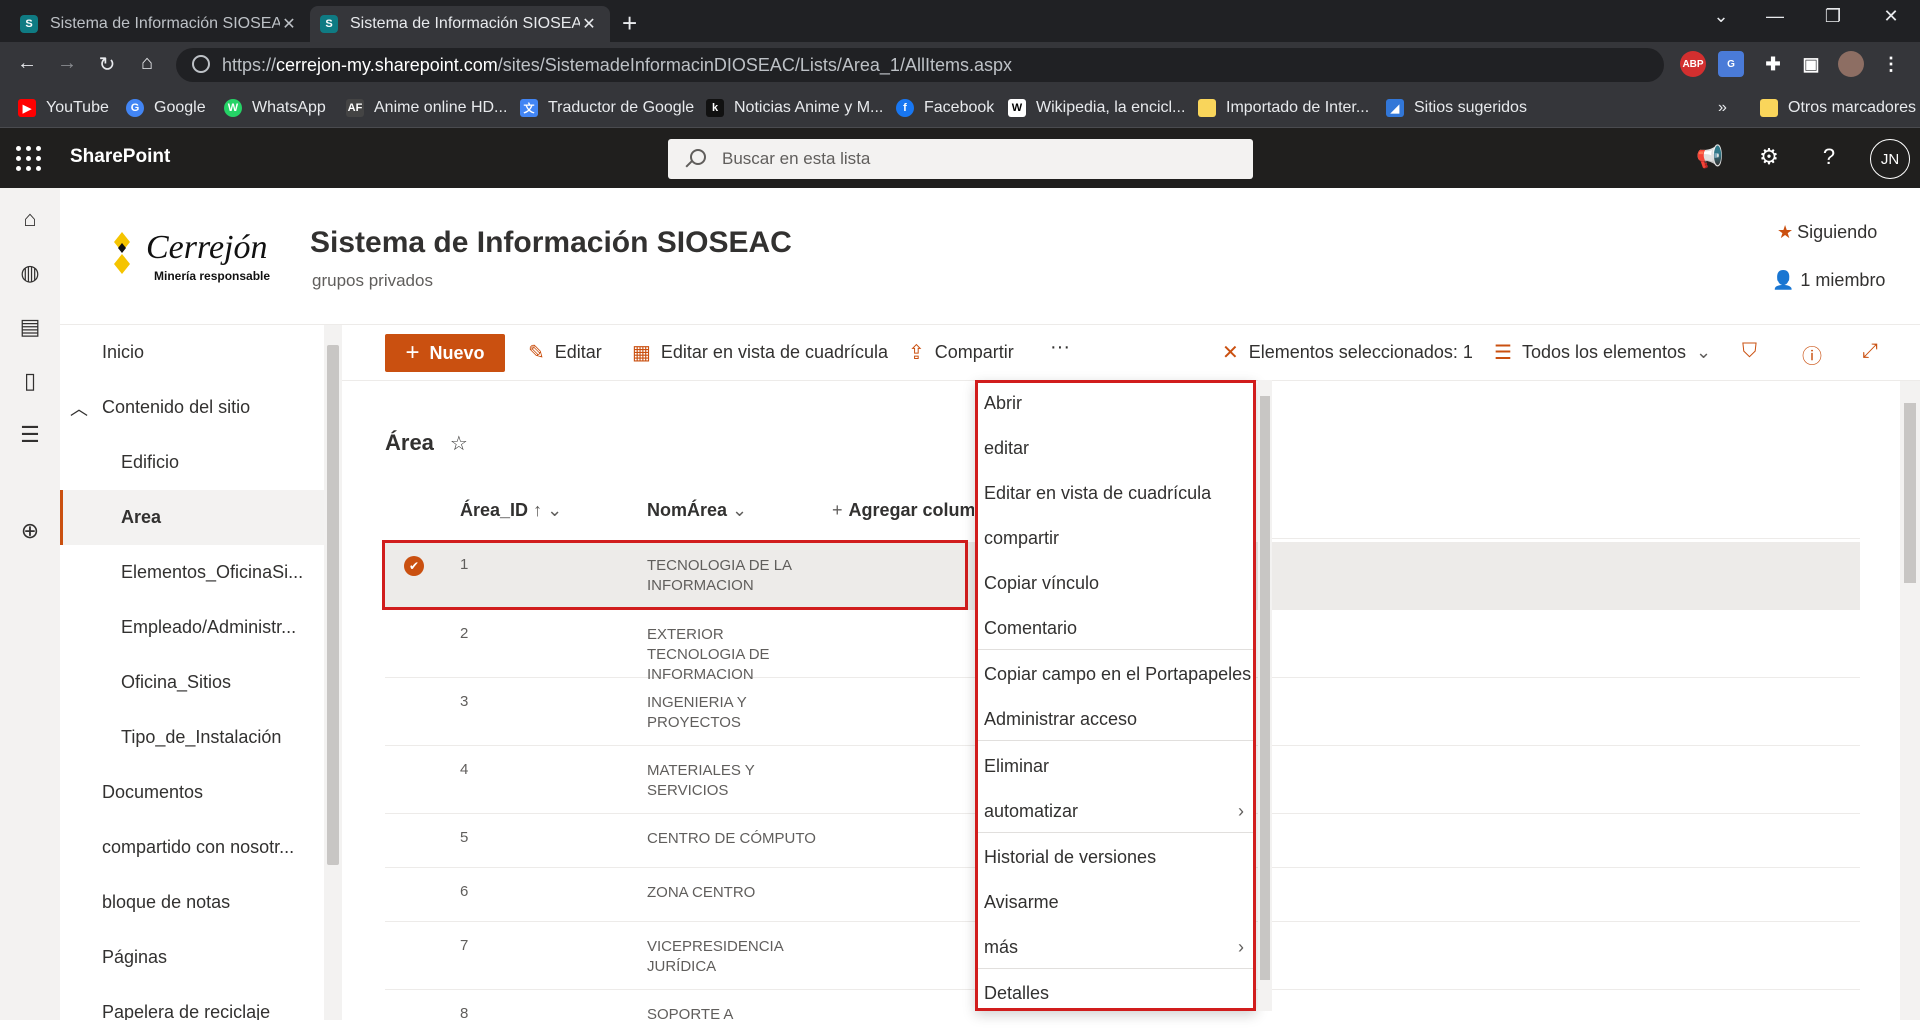  What do you see at coordinates (1117, 403) in the screenshot?
I see `menu-item-open: Abrir` at bounding box center [1117, 403].